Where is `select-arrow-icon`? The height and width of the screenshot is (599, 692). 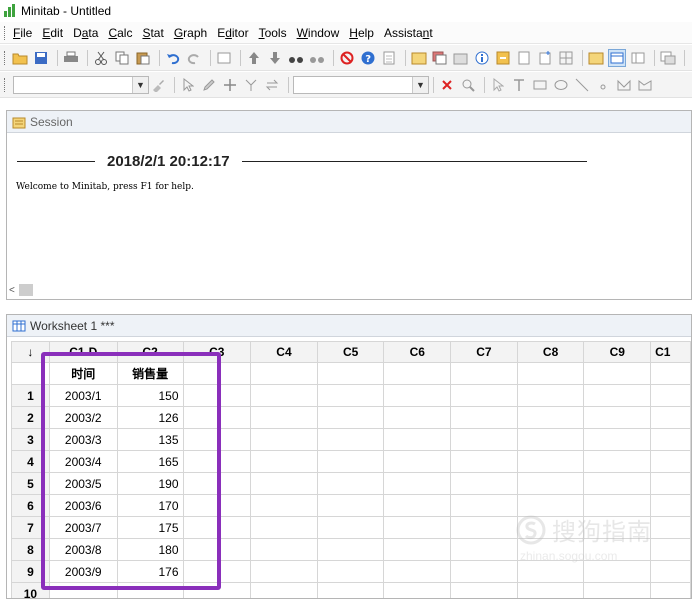 select-arrow-icon is located at coordinates (188, 85).